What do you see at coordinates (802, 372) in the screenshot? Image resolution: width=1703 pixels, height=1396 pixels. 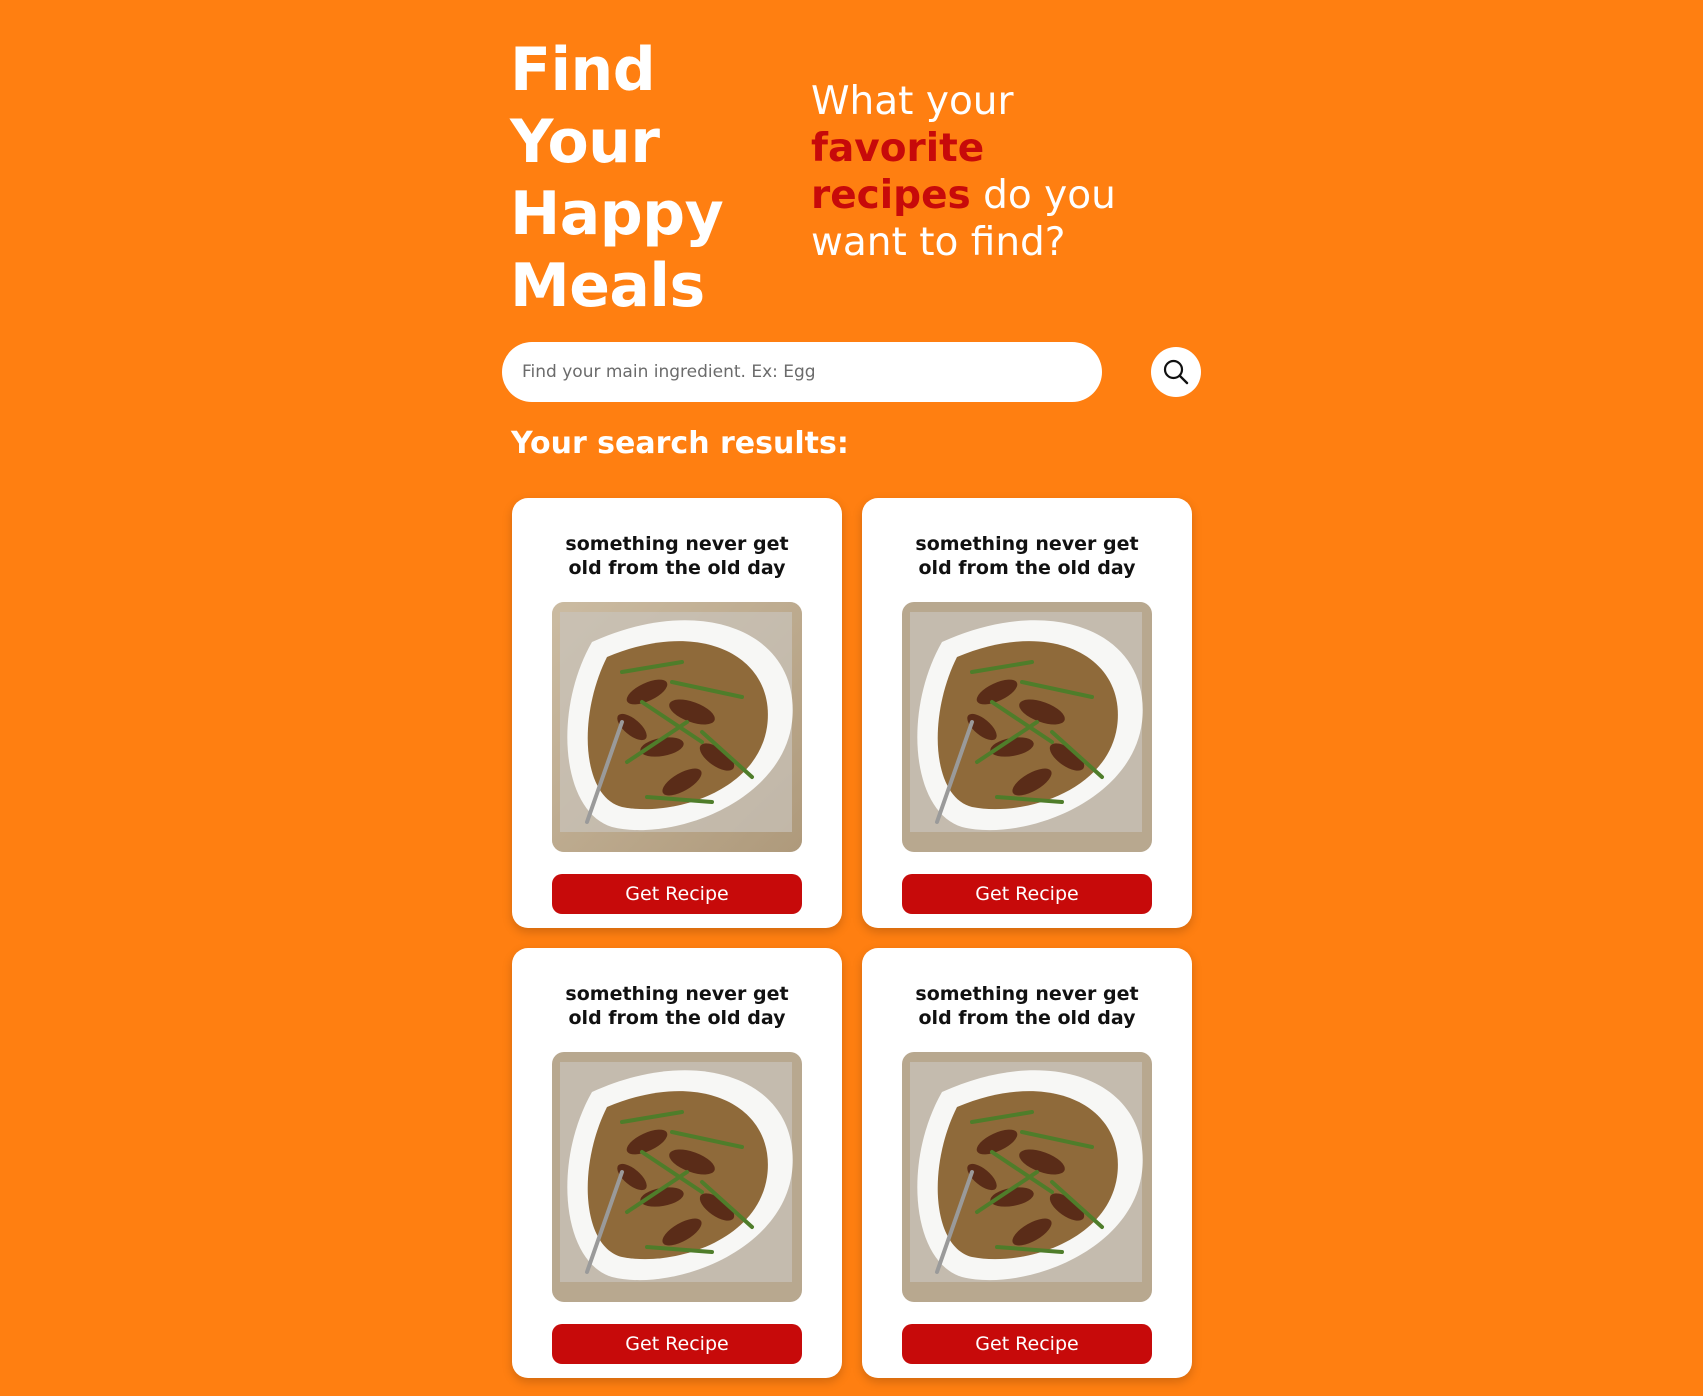 I see `search-input` at bounding box center [802, 372].